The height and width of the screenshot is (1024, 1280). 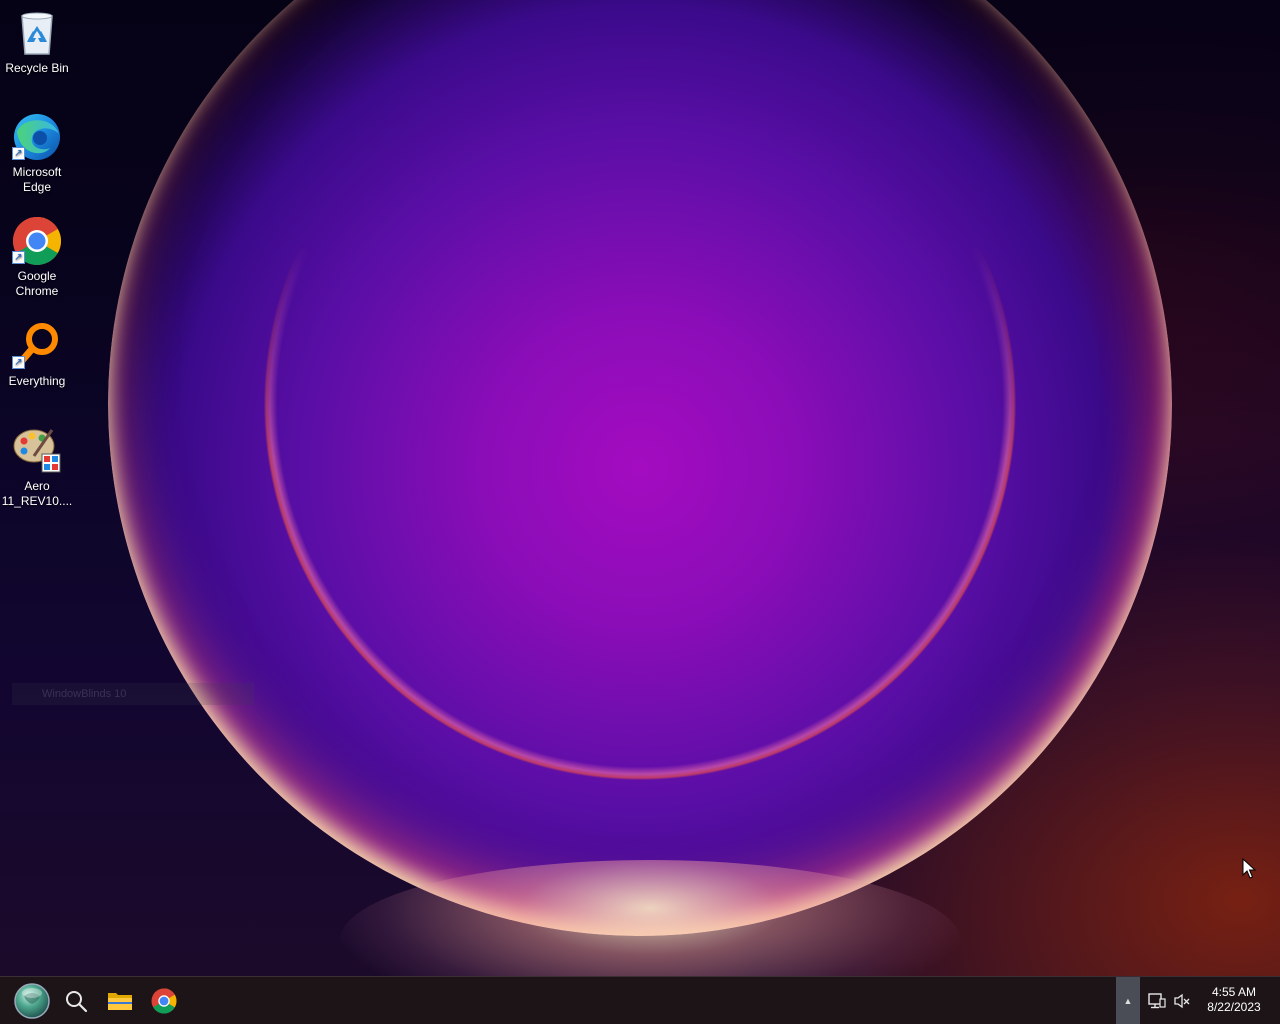 I want to click on chrome-icon: ↗, so click(x=37, y=241).